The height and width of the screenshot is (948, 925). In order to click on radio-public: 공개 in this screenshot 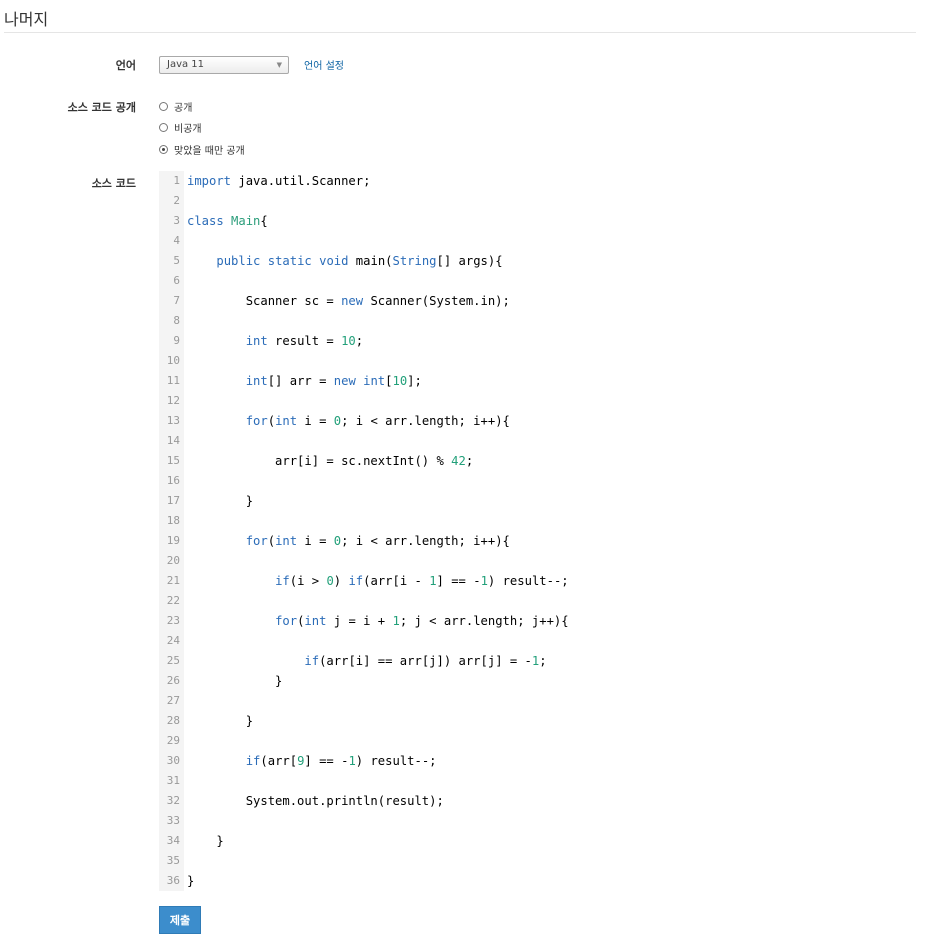, I will do `click(175, 106)`.